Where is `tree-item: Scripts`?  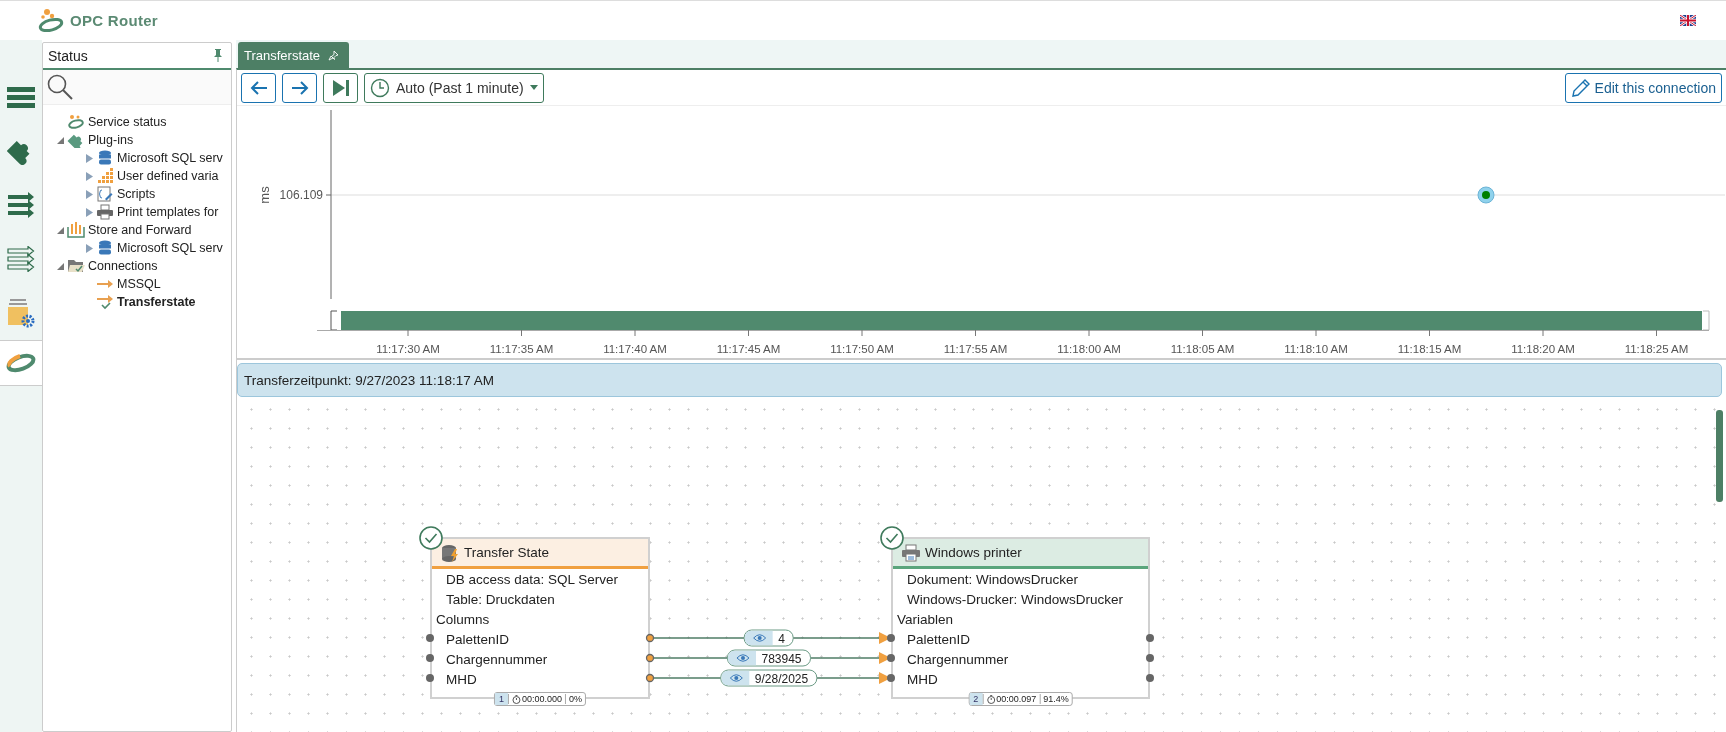 tree-item: Scripts is located at coordinates (136, 194).